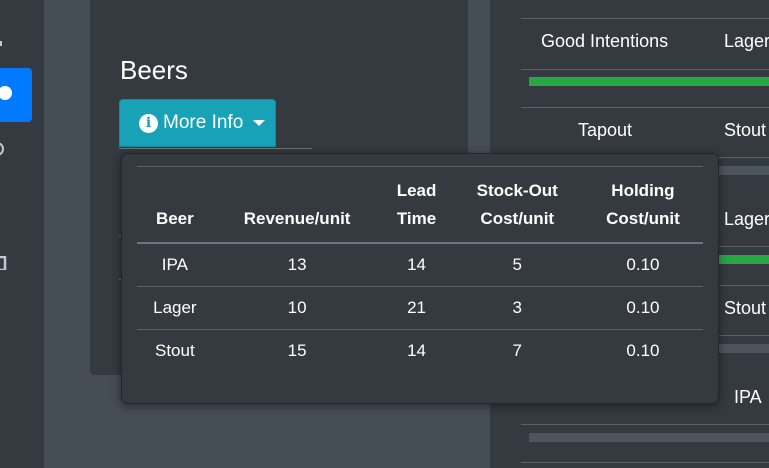 This screenshot has height=468, width=769. Describe the element at coordinates (745, 130) in the screenshot. I see `right-row-2-right: Stout` at that location.